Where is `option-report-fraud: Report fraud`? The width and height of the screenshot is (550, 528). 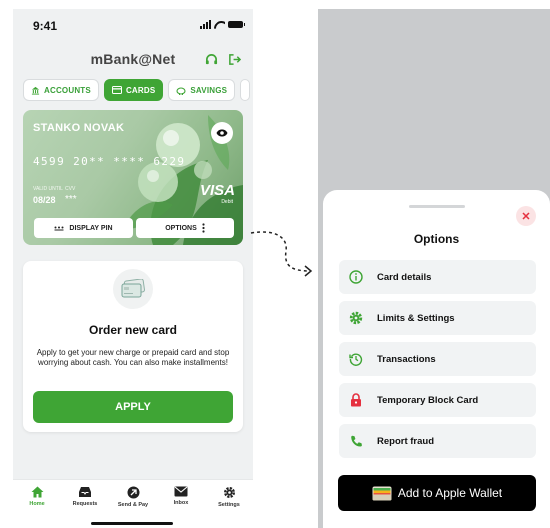 option-report-fraud: Report fraud is located at coordinates (437, 441).